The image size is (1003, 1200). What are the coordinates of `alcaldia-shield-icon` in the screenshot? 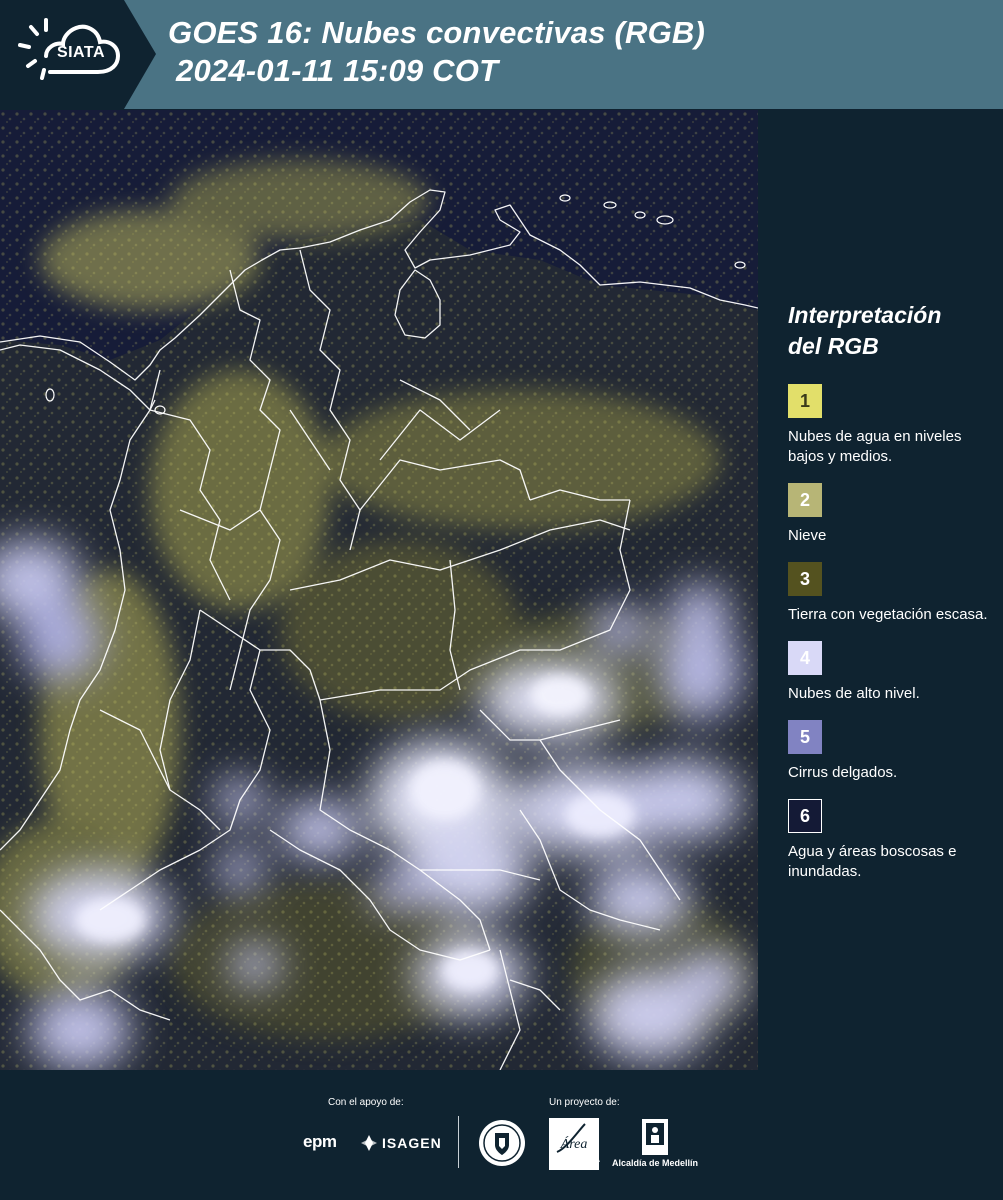 It's located at (655, 1137).